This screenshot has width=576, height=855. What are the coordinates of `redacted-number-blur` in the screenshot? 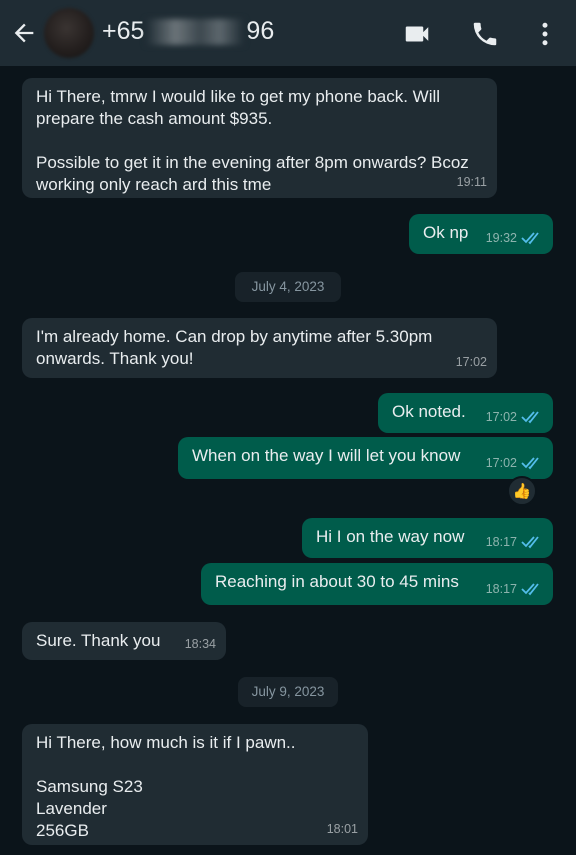 It's located at (195, 31).